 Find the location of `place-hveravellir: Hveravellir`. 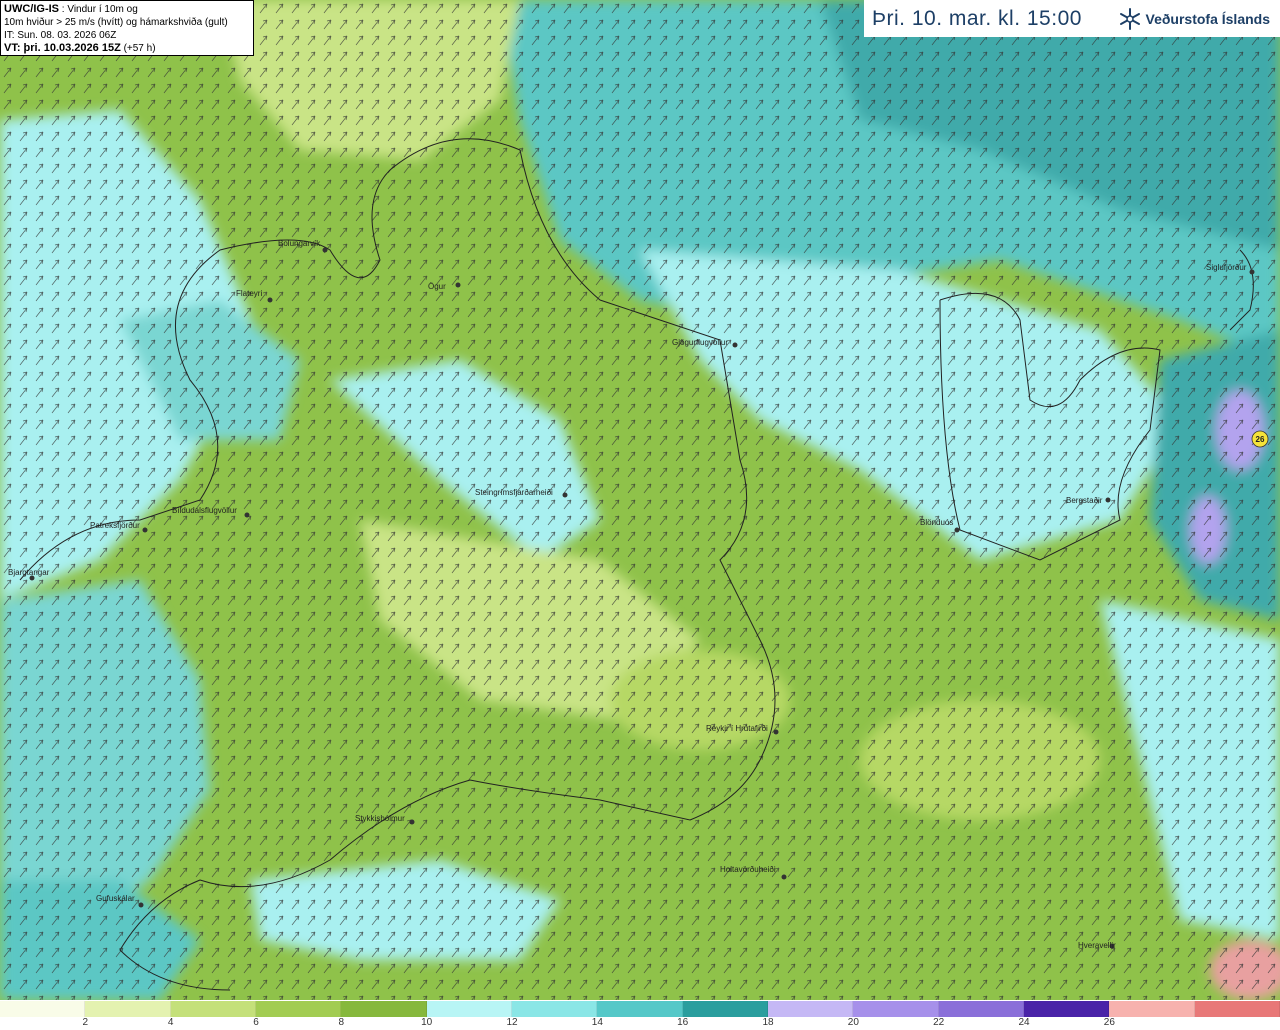

place-hveravellir: Hveravellir is located at coordinates (1097, 945).